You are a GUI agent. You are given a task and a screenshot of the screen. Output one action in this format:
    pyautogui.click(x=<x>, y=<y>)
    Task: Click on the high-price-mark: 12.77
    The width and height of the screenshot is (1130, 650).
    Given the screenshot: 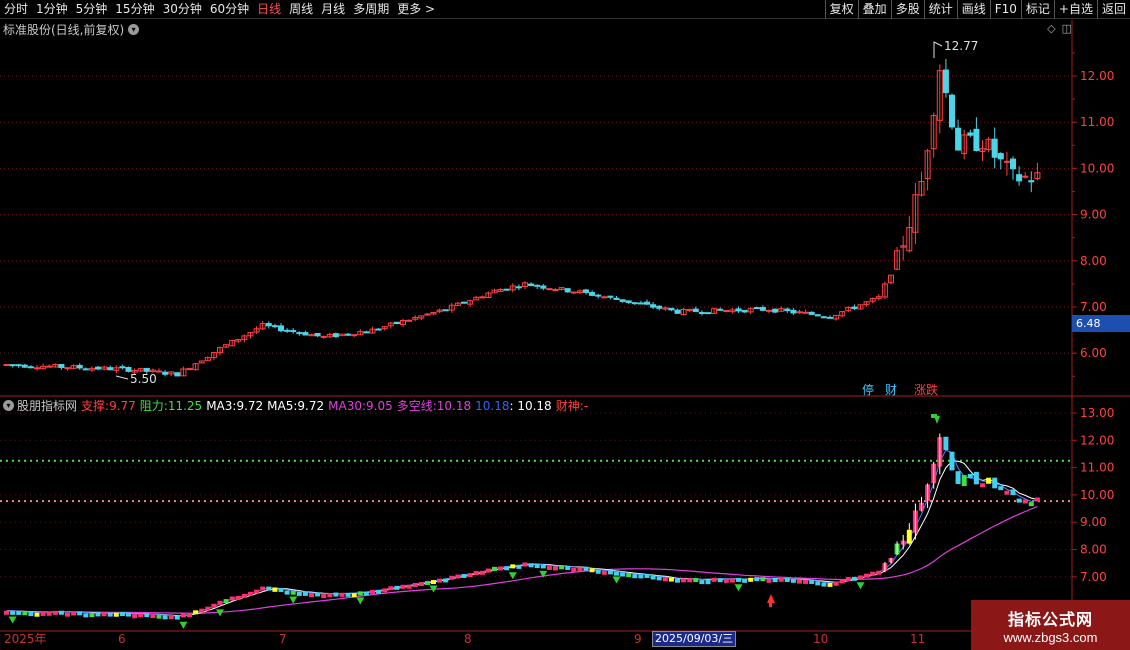 What is the action you would take?
    pyautogui.click(x=961, y=46)
    